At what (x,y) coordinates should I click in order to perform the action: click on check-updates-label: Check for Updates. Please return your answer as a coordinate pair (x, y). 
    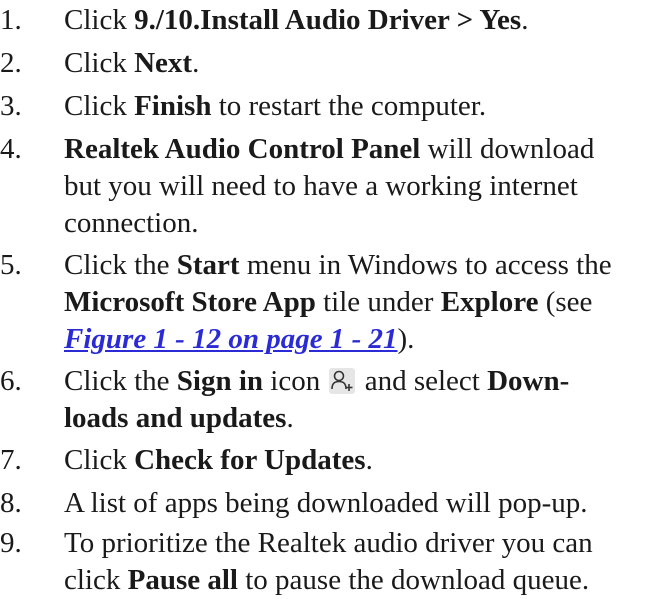
    Looking at the image, I should click on (250, 460).